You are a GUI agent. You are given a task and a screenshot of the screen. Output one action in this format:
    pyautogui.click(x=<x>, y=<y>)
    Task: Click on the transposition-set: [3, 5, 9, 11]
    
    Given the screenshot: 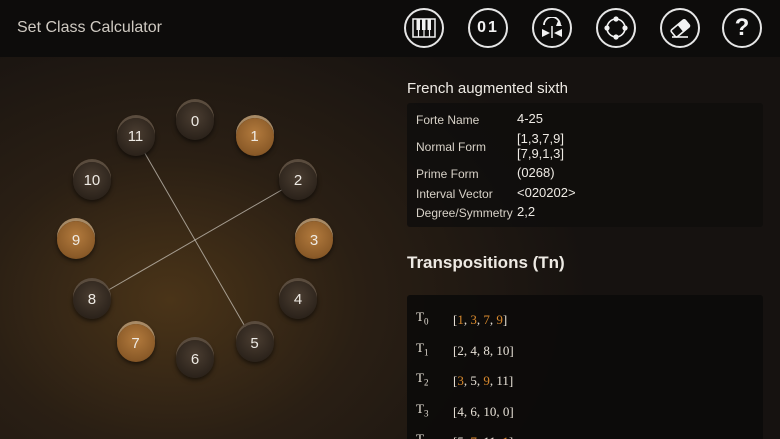 What is the action you would take?
    pyautogui.click(x=483, y=380)
    